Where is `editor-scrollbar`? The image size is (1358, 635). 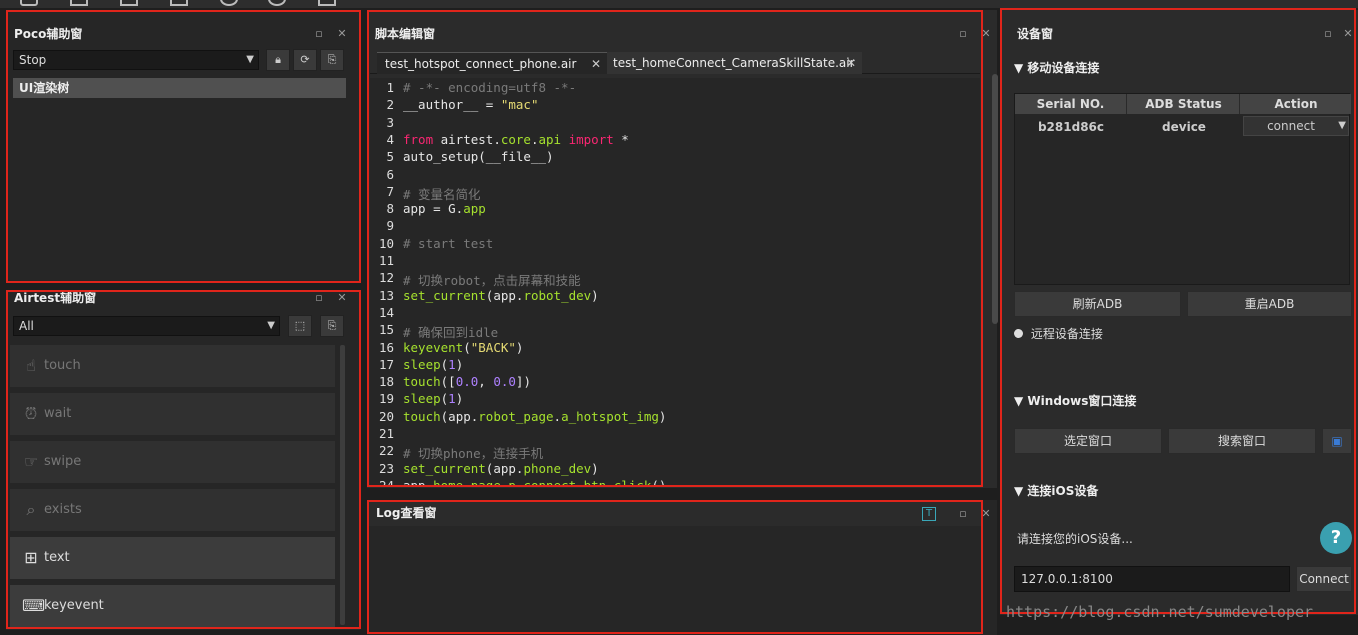
editor-scrollbar is located at coordinates (995, 199).